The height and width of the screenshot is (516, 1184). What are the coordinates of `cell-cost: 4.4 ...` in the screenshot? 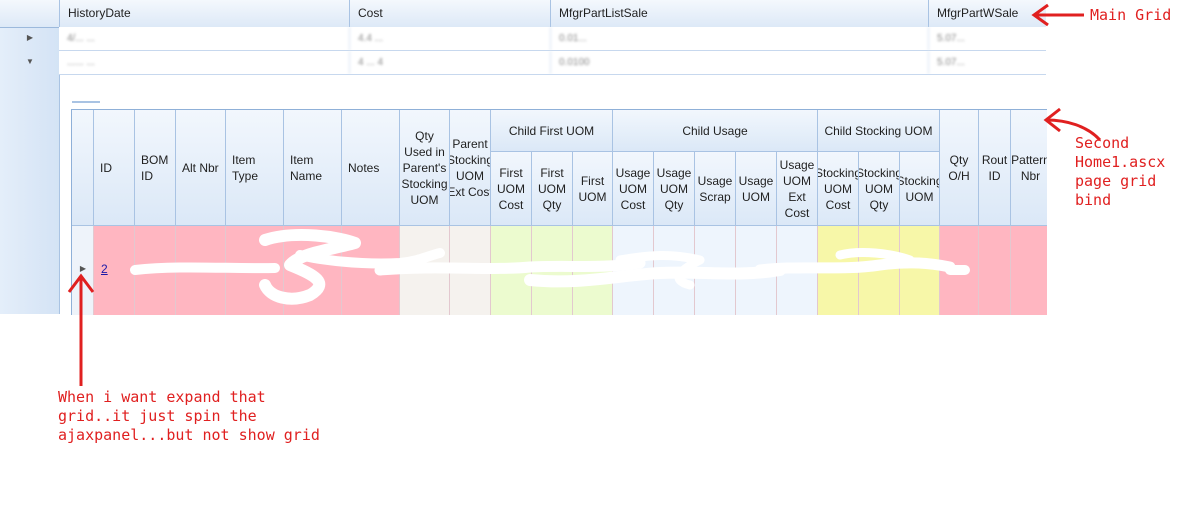 It's located at (450, 38).